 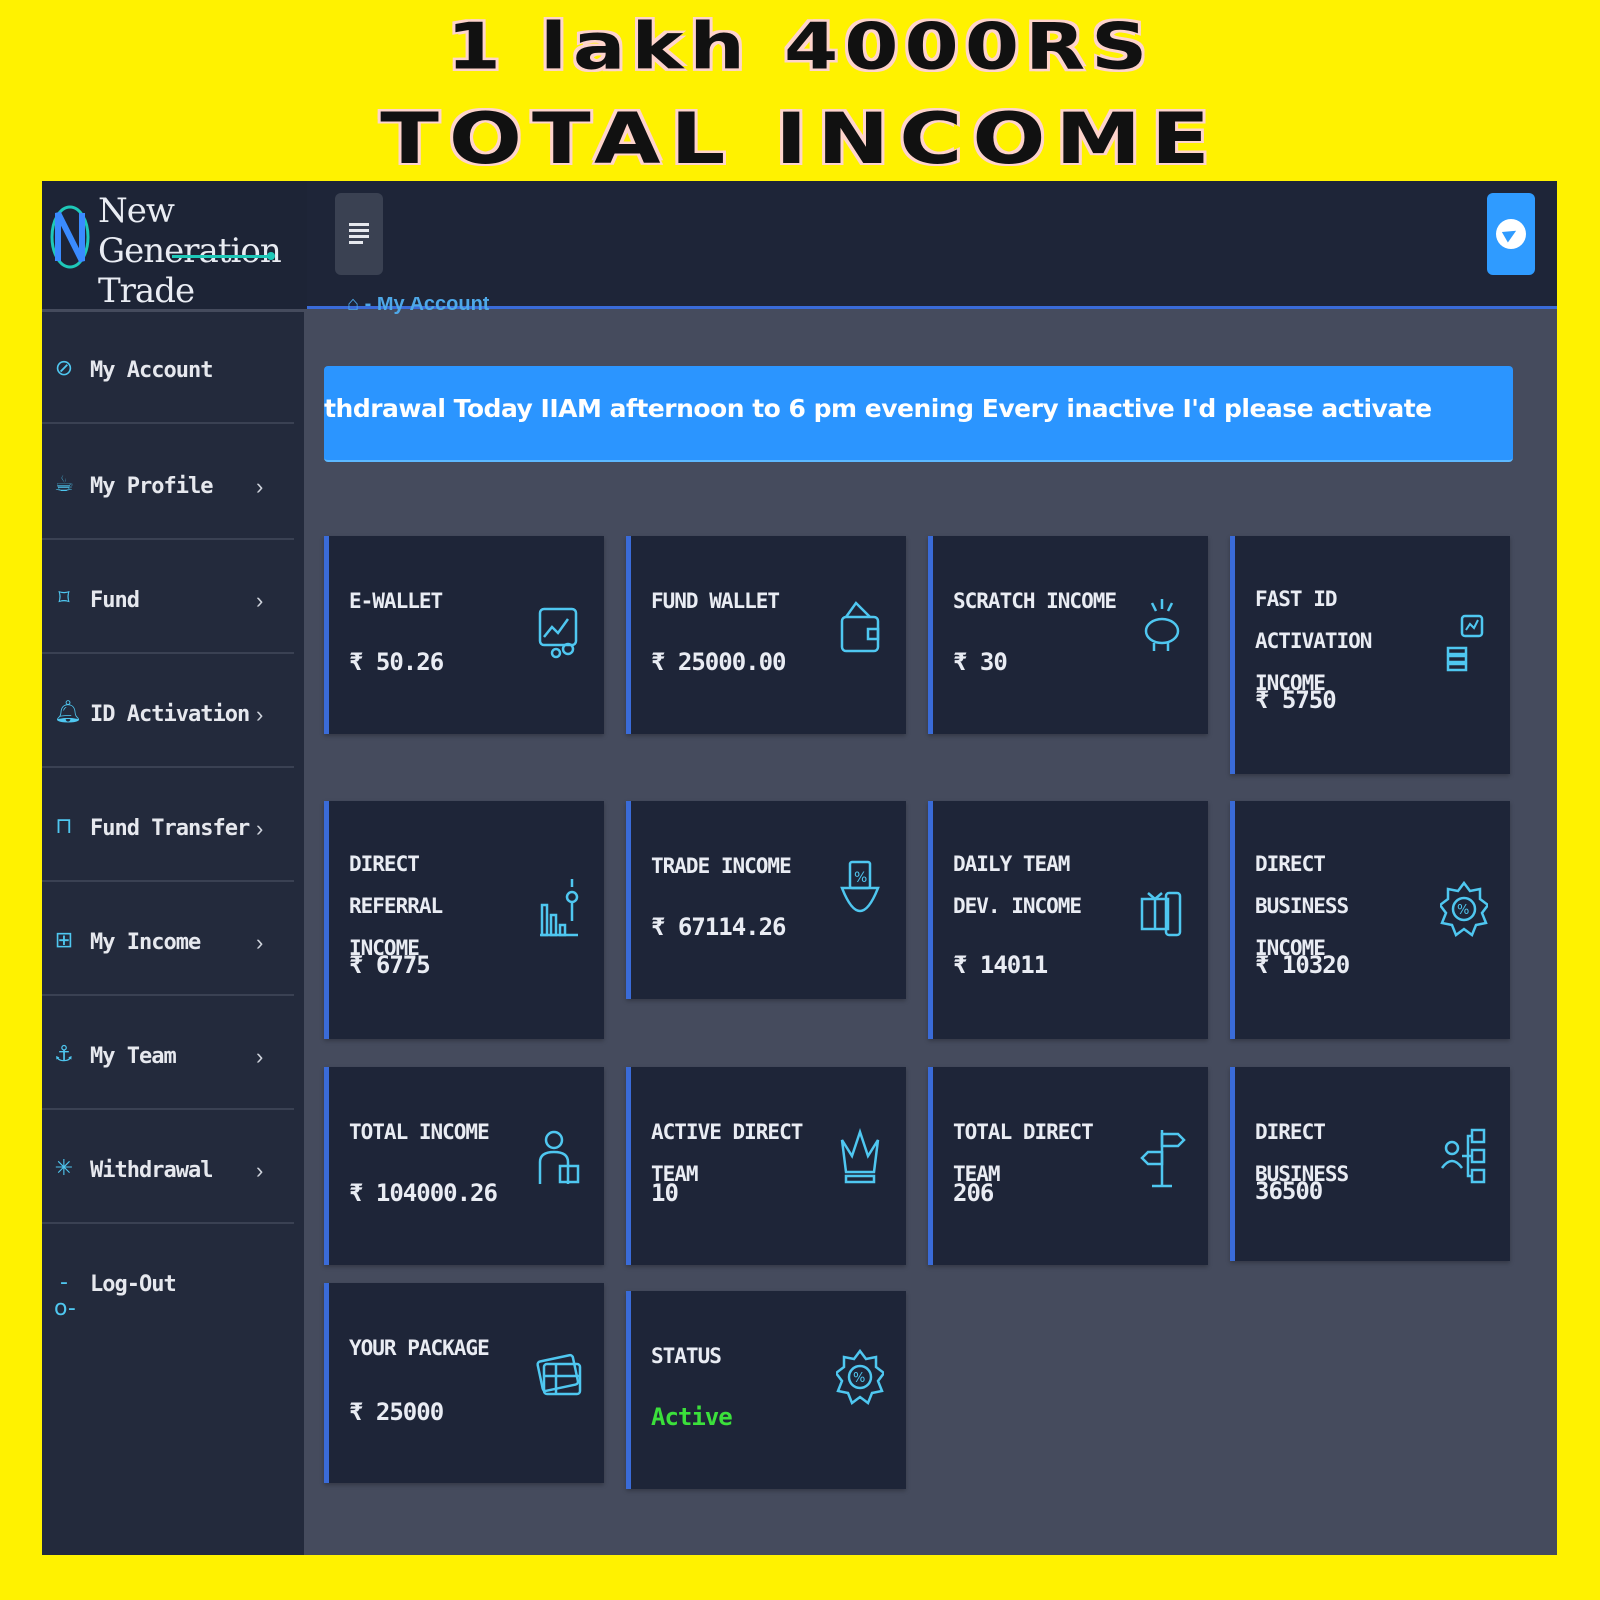 What do you see at coordinates (800, 139) in the screenshot?
I see `promo-line-2: TOTAL INCOME` at bounding box center [800, 139].